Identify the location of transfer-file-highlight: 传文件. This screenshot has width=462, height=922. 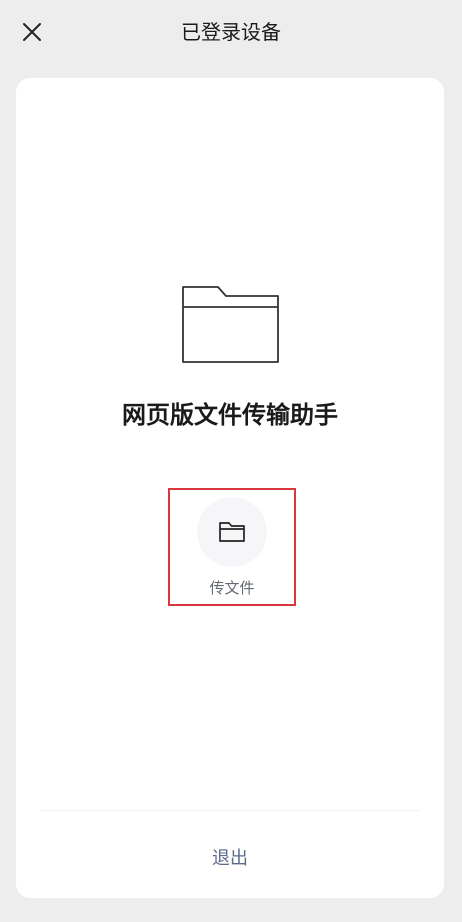
(232, 547).